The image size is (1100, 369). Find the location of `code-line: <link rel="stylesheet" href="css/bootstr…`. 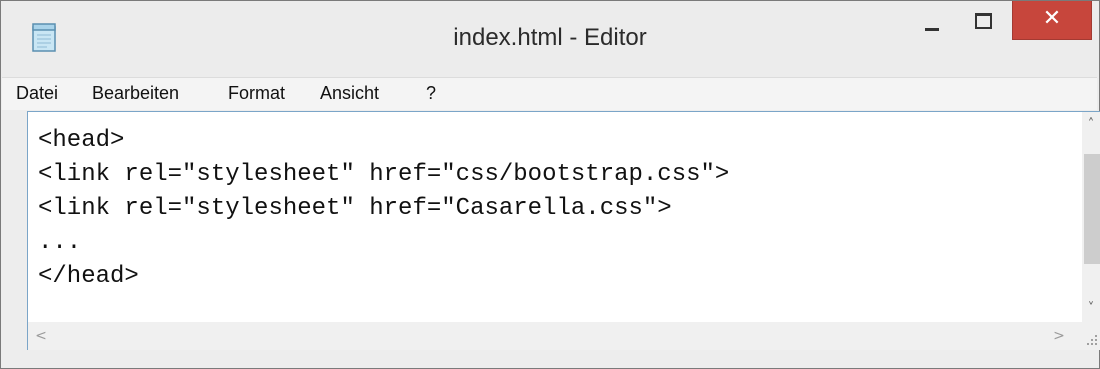

code-line: <link rel="stylesheet" href="css/bootstr… is located at coordinates (383, 175).